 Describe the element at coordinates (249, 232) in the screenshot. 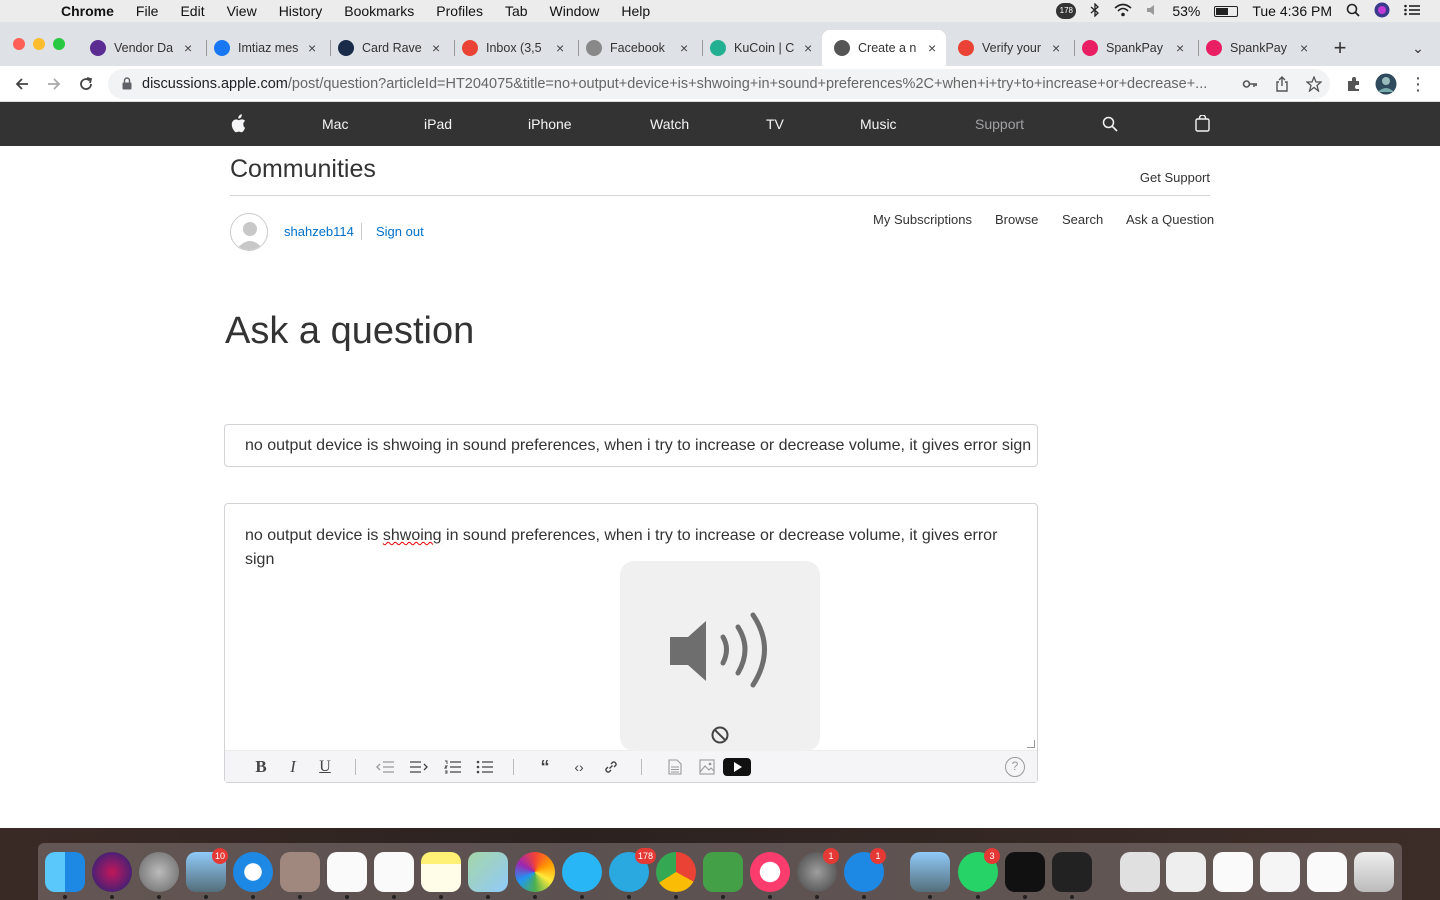

I see `avatar` at that location.